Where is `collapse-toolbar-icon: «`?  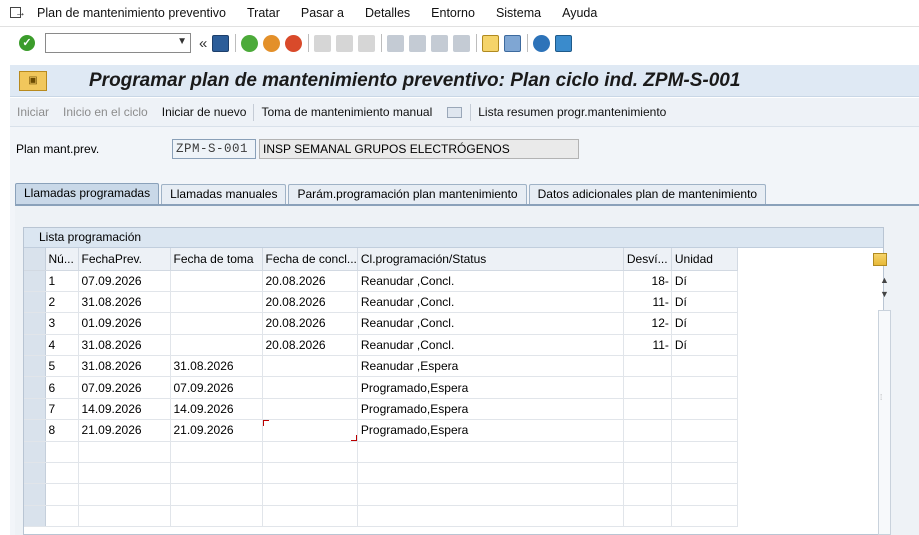 collapse-toolbar-icon: « is located at coordinates (203, 43).